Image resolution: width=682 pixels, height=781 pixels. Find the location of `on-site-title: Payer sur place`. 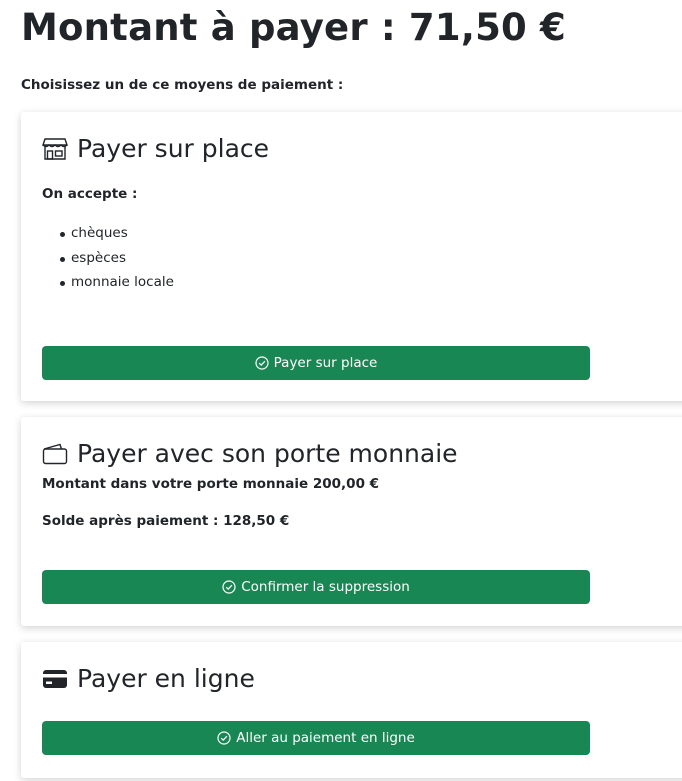

on-site-title: Payer sur place is located at coordinates (155, 149).